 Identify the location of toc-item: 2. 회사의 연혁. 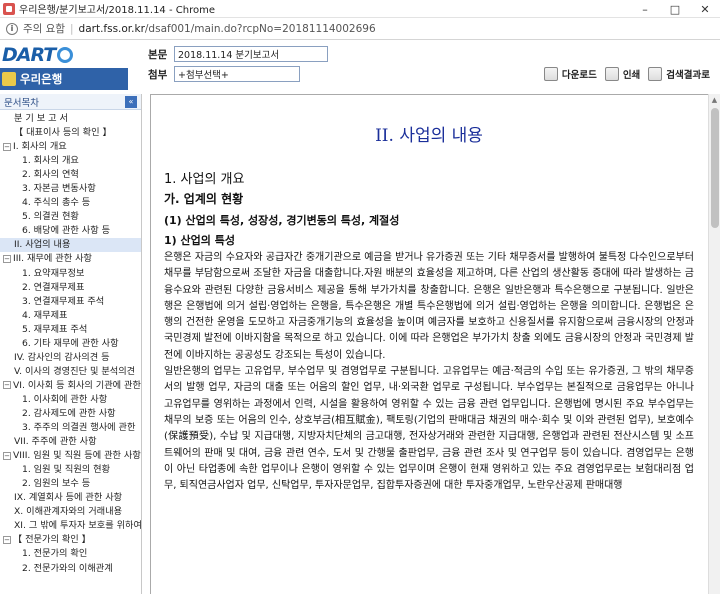
(70, 175).